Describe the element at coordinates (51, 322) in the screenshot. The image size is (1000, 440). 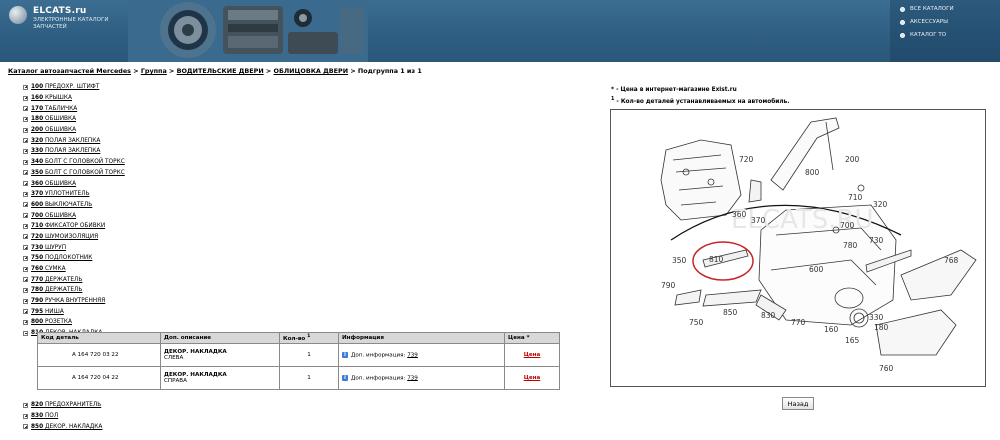
I see `tree-item-label: 800 РОЗЕТКА` at that location.